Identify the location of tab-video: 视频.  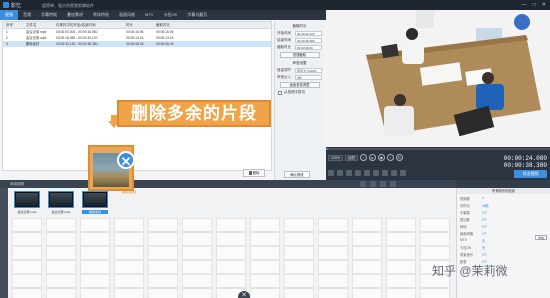
(9, 15).